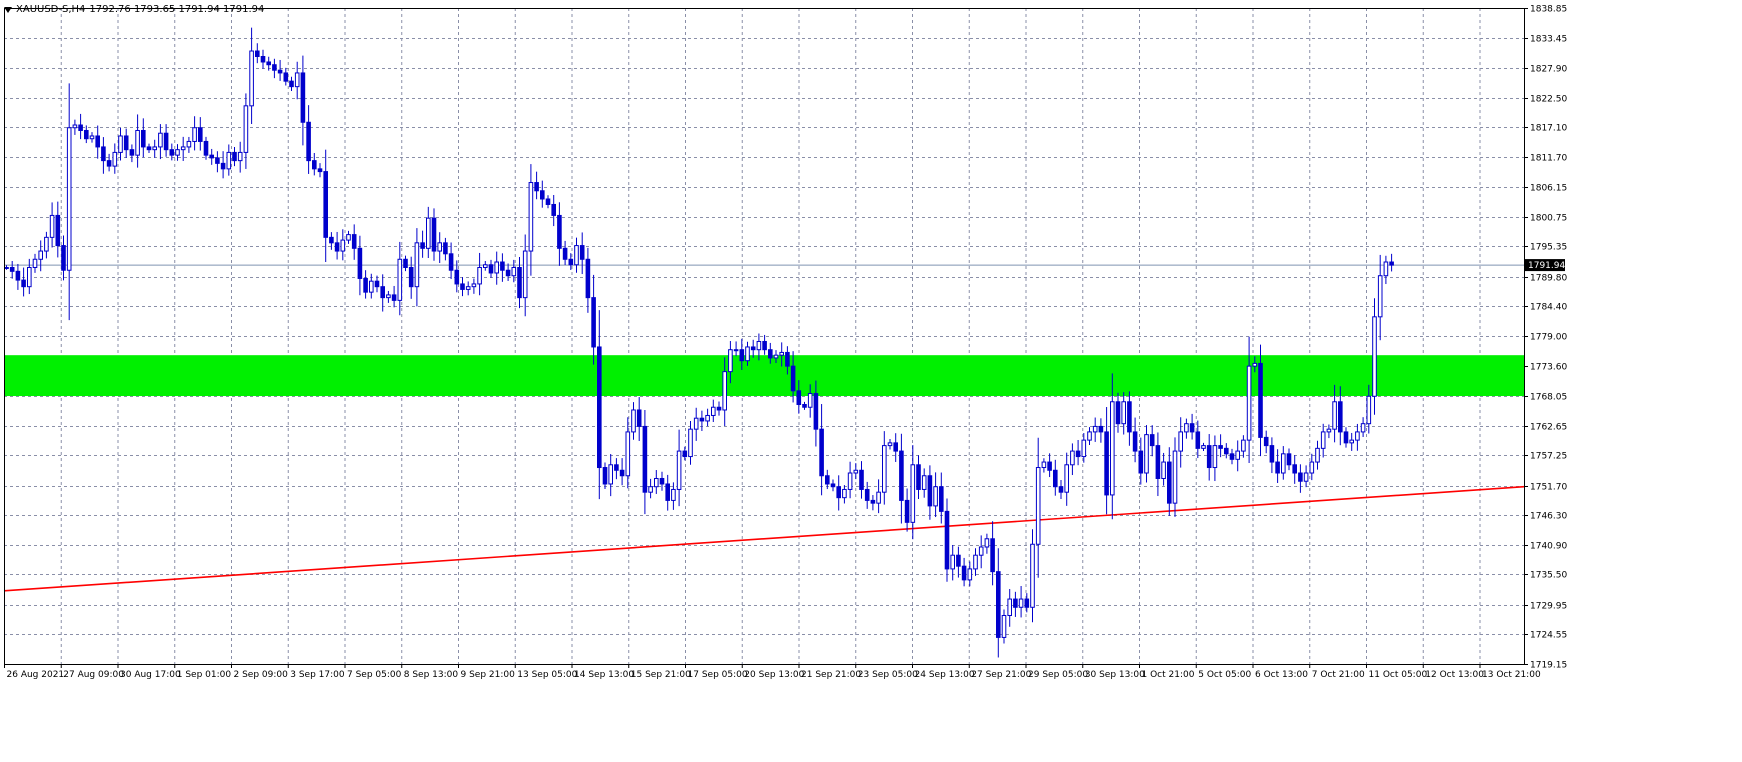  I want to click on time-tick-label: 7 Sep 05:00, so click(374, 675).